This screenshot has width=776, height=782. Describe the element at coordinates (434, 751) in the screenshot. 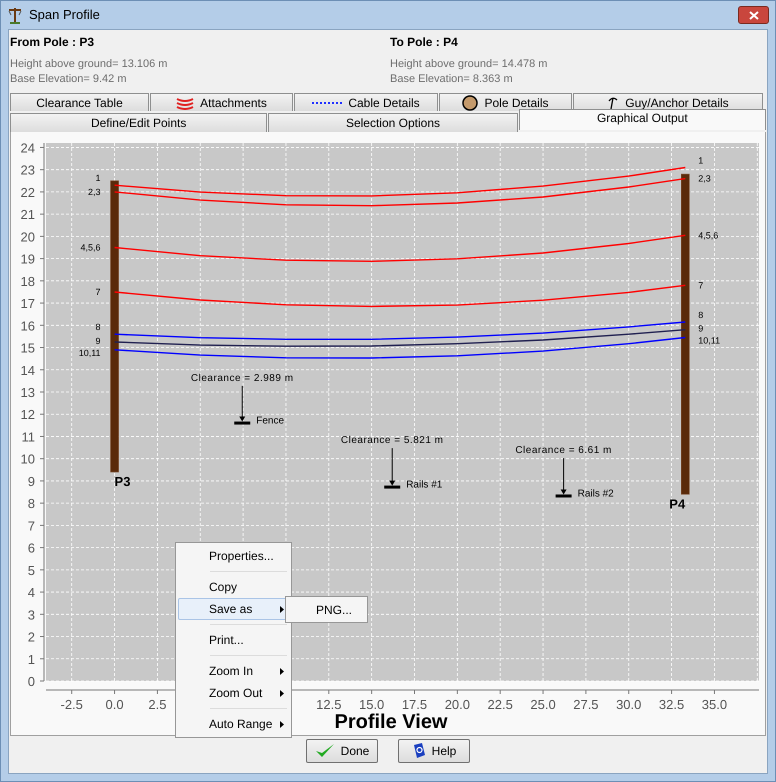

I see `help-button: Help` at that location.